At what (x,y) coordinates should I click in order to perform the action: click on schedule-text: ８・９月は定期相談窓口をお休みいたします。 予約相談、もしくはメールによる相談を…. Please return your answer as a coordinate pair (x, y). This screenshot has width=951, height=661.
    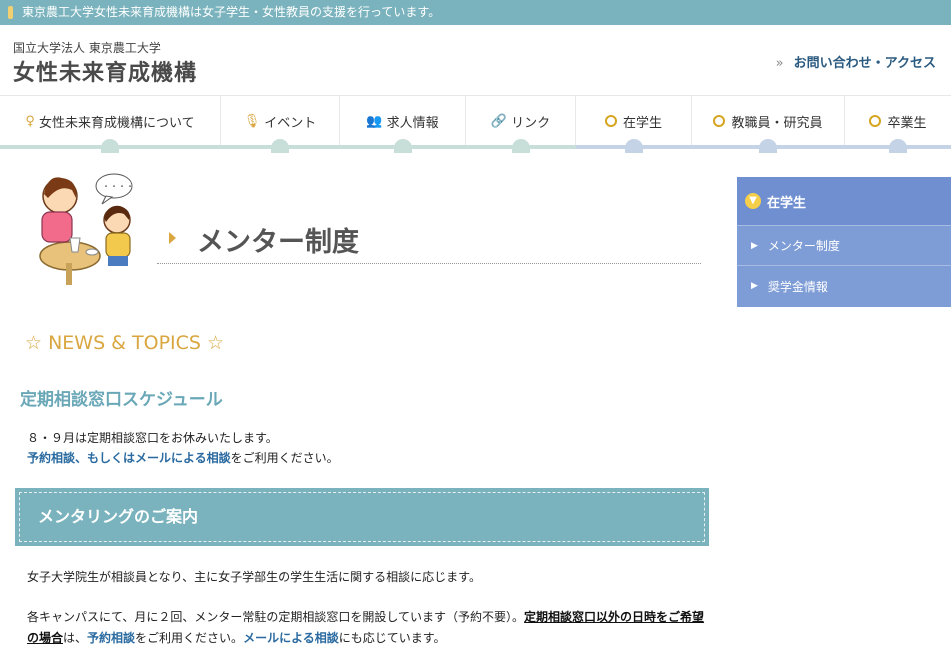
    Looking at the image, I should click on (183, 448).